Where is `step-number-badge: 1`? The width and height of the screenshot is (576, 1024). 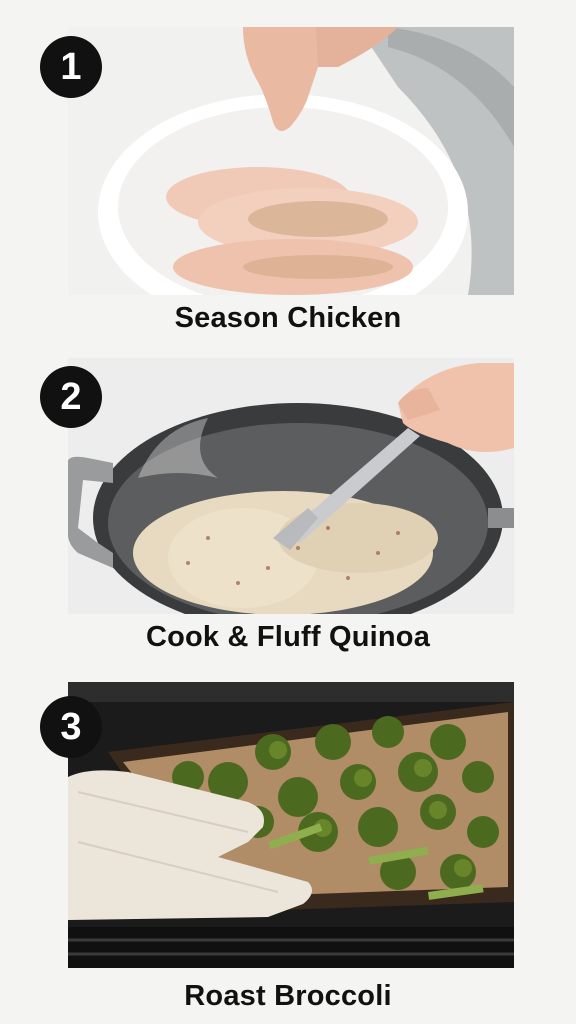 step-number-badge: 1 is located at coordinates (71, 67).